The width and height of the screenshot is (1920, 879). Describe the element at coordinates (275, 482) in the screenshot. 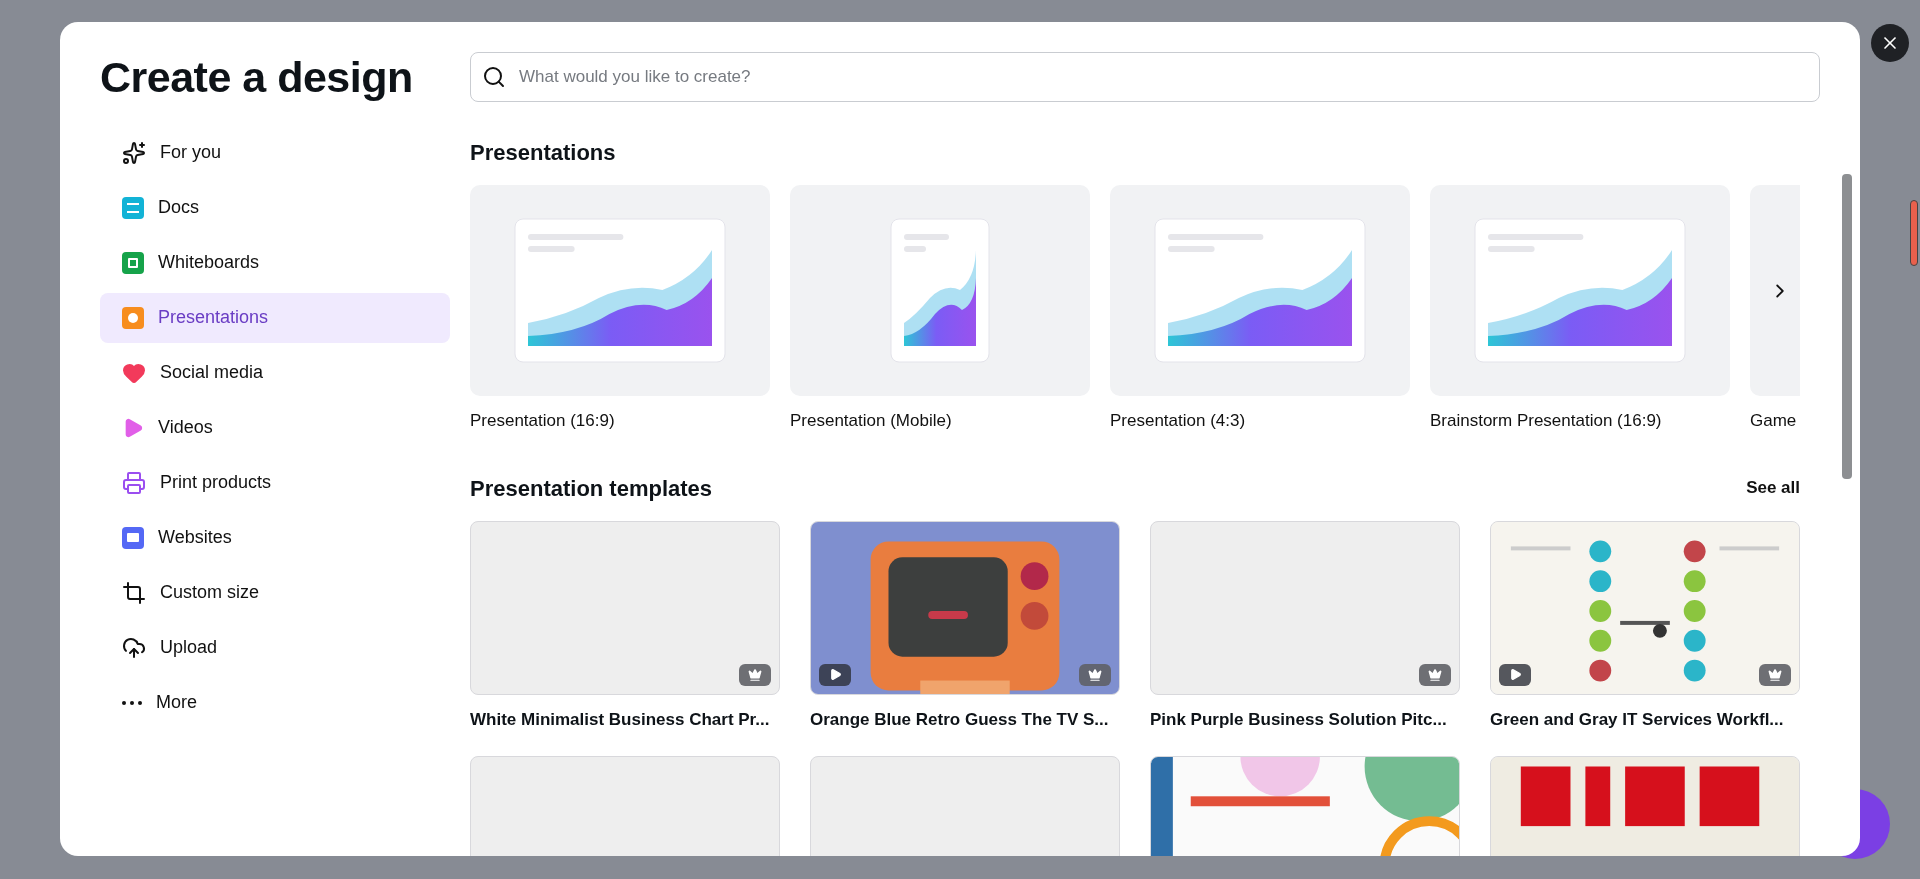

I see `sidebar-item: Print products` at that location.